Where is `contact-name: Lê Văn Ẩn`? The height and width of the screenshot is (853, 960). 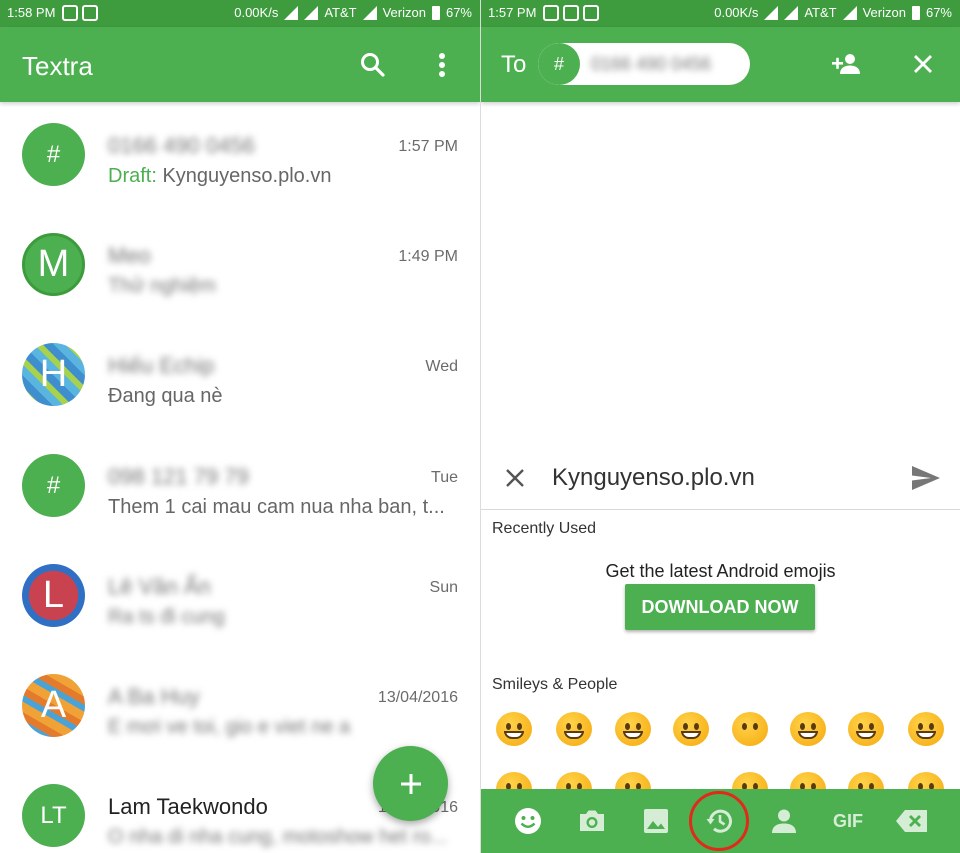
contact-name: Lê Văn Ẩn is located at coordinates (159, 586).